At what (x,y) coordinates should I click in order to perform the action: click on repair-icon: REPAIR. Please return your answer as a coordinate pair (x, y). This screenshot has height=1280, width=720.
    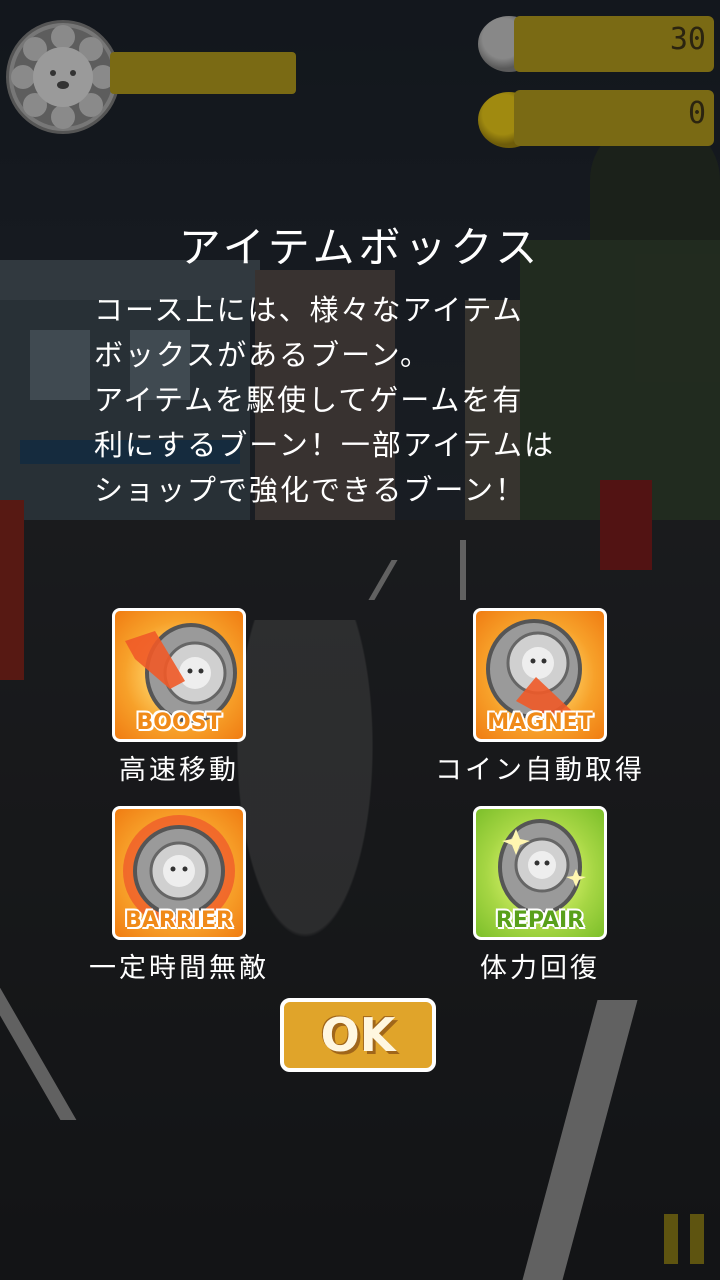
    Looking at the image, I should click on (540, 873).